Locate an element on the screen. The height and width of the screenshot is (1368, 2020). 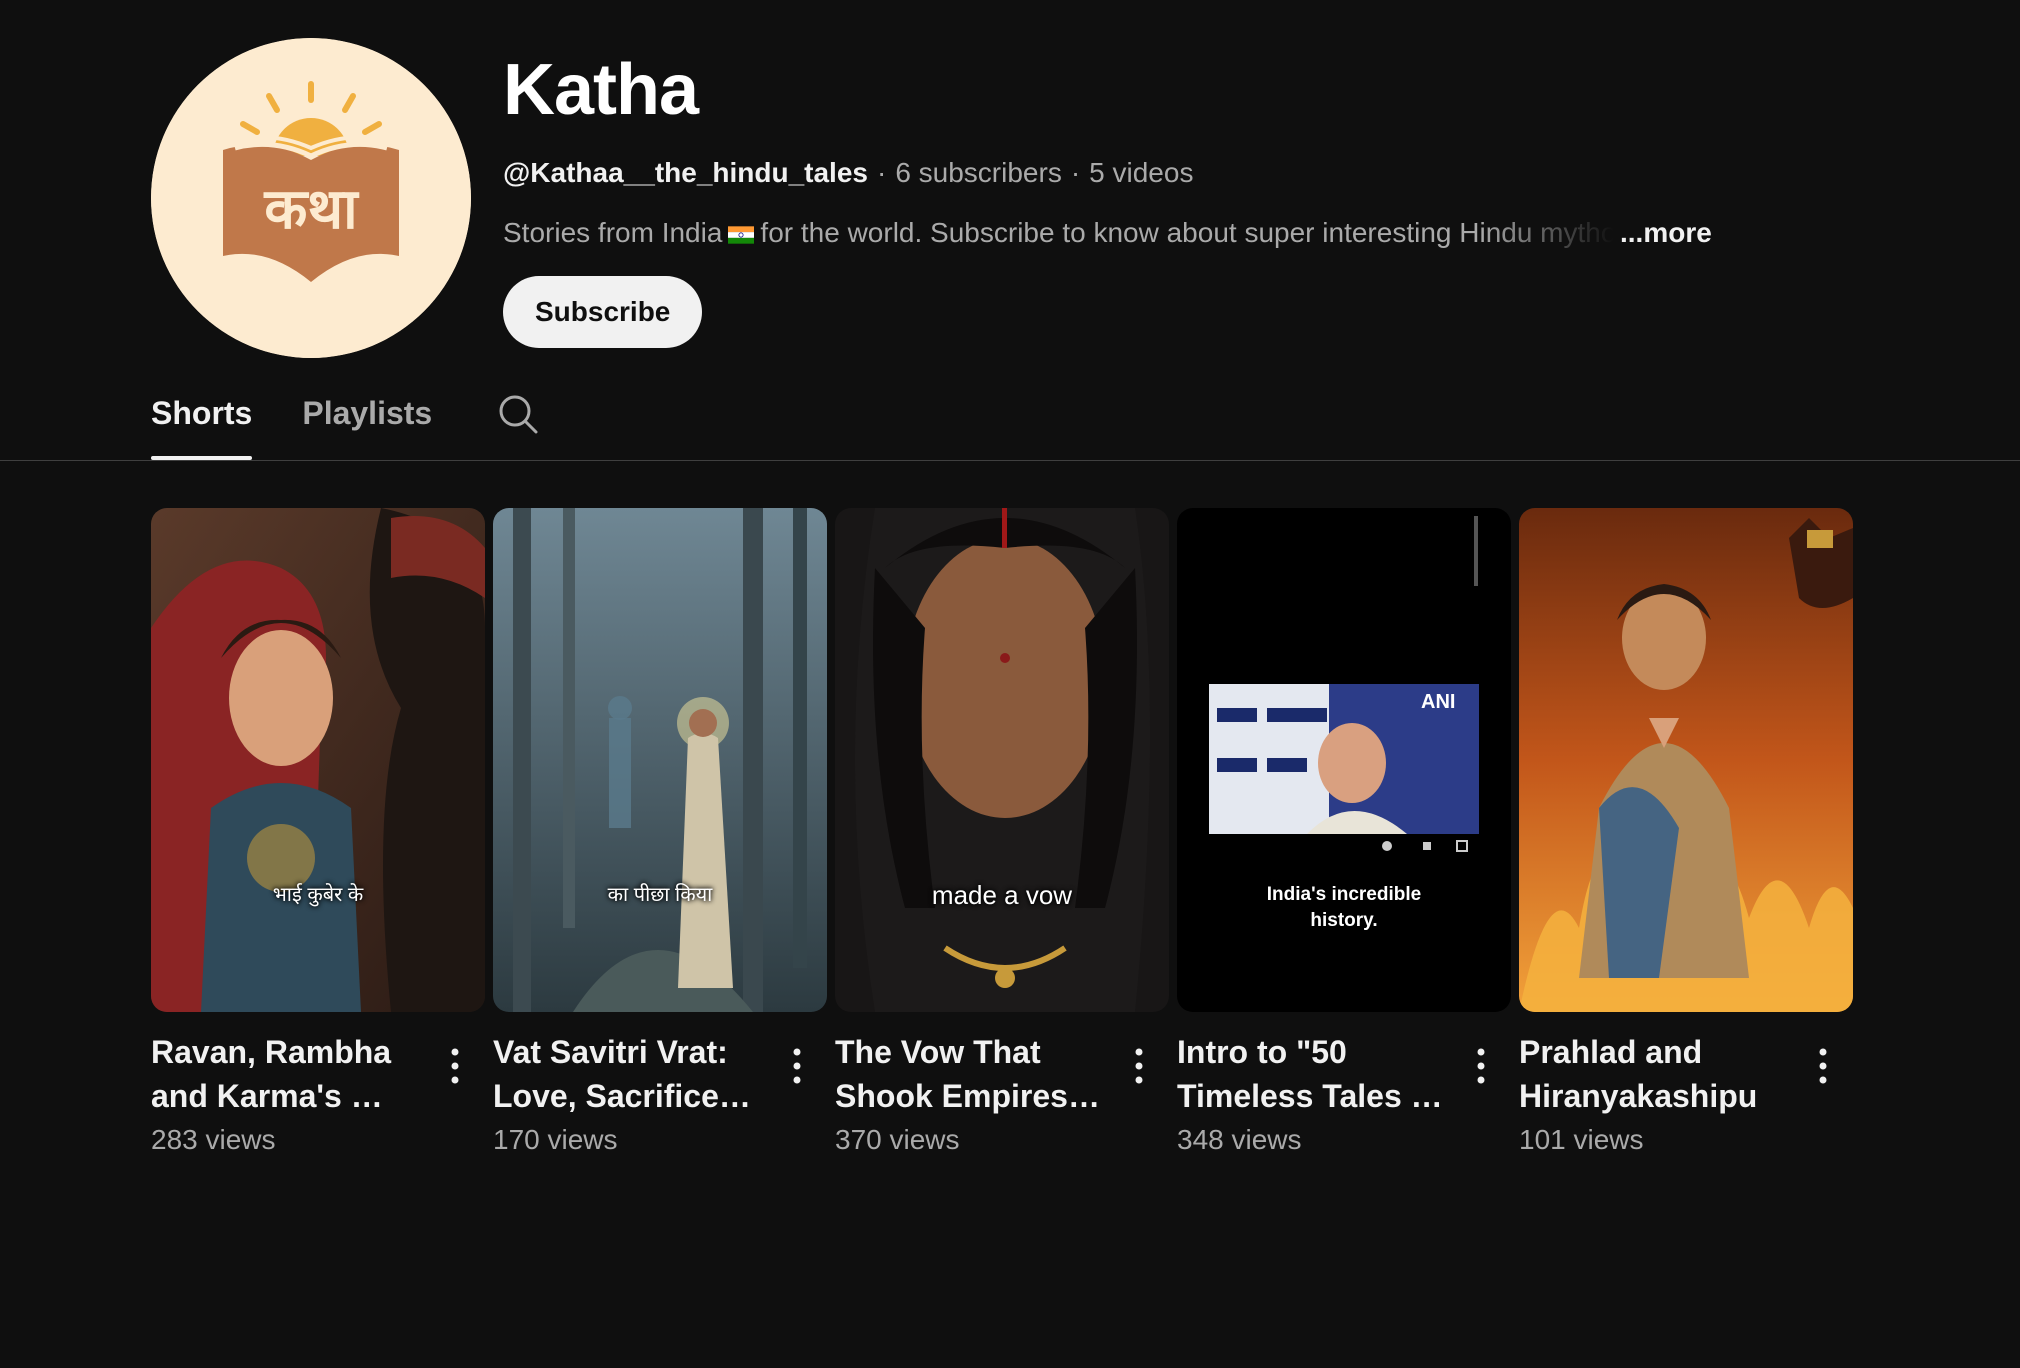
short-thumbnail: ANI India's incredible history. is located at coordinates (1344, 760).